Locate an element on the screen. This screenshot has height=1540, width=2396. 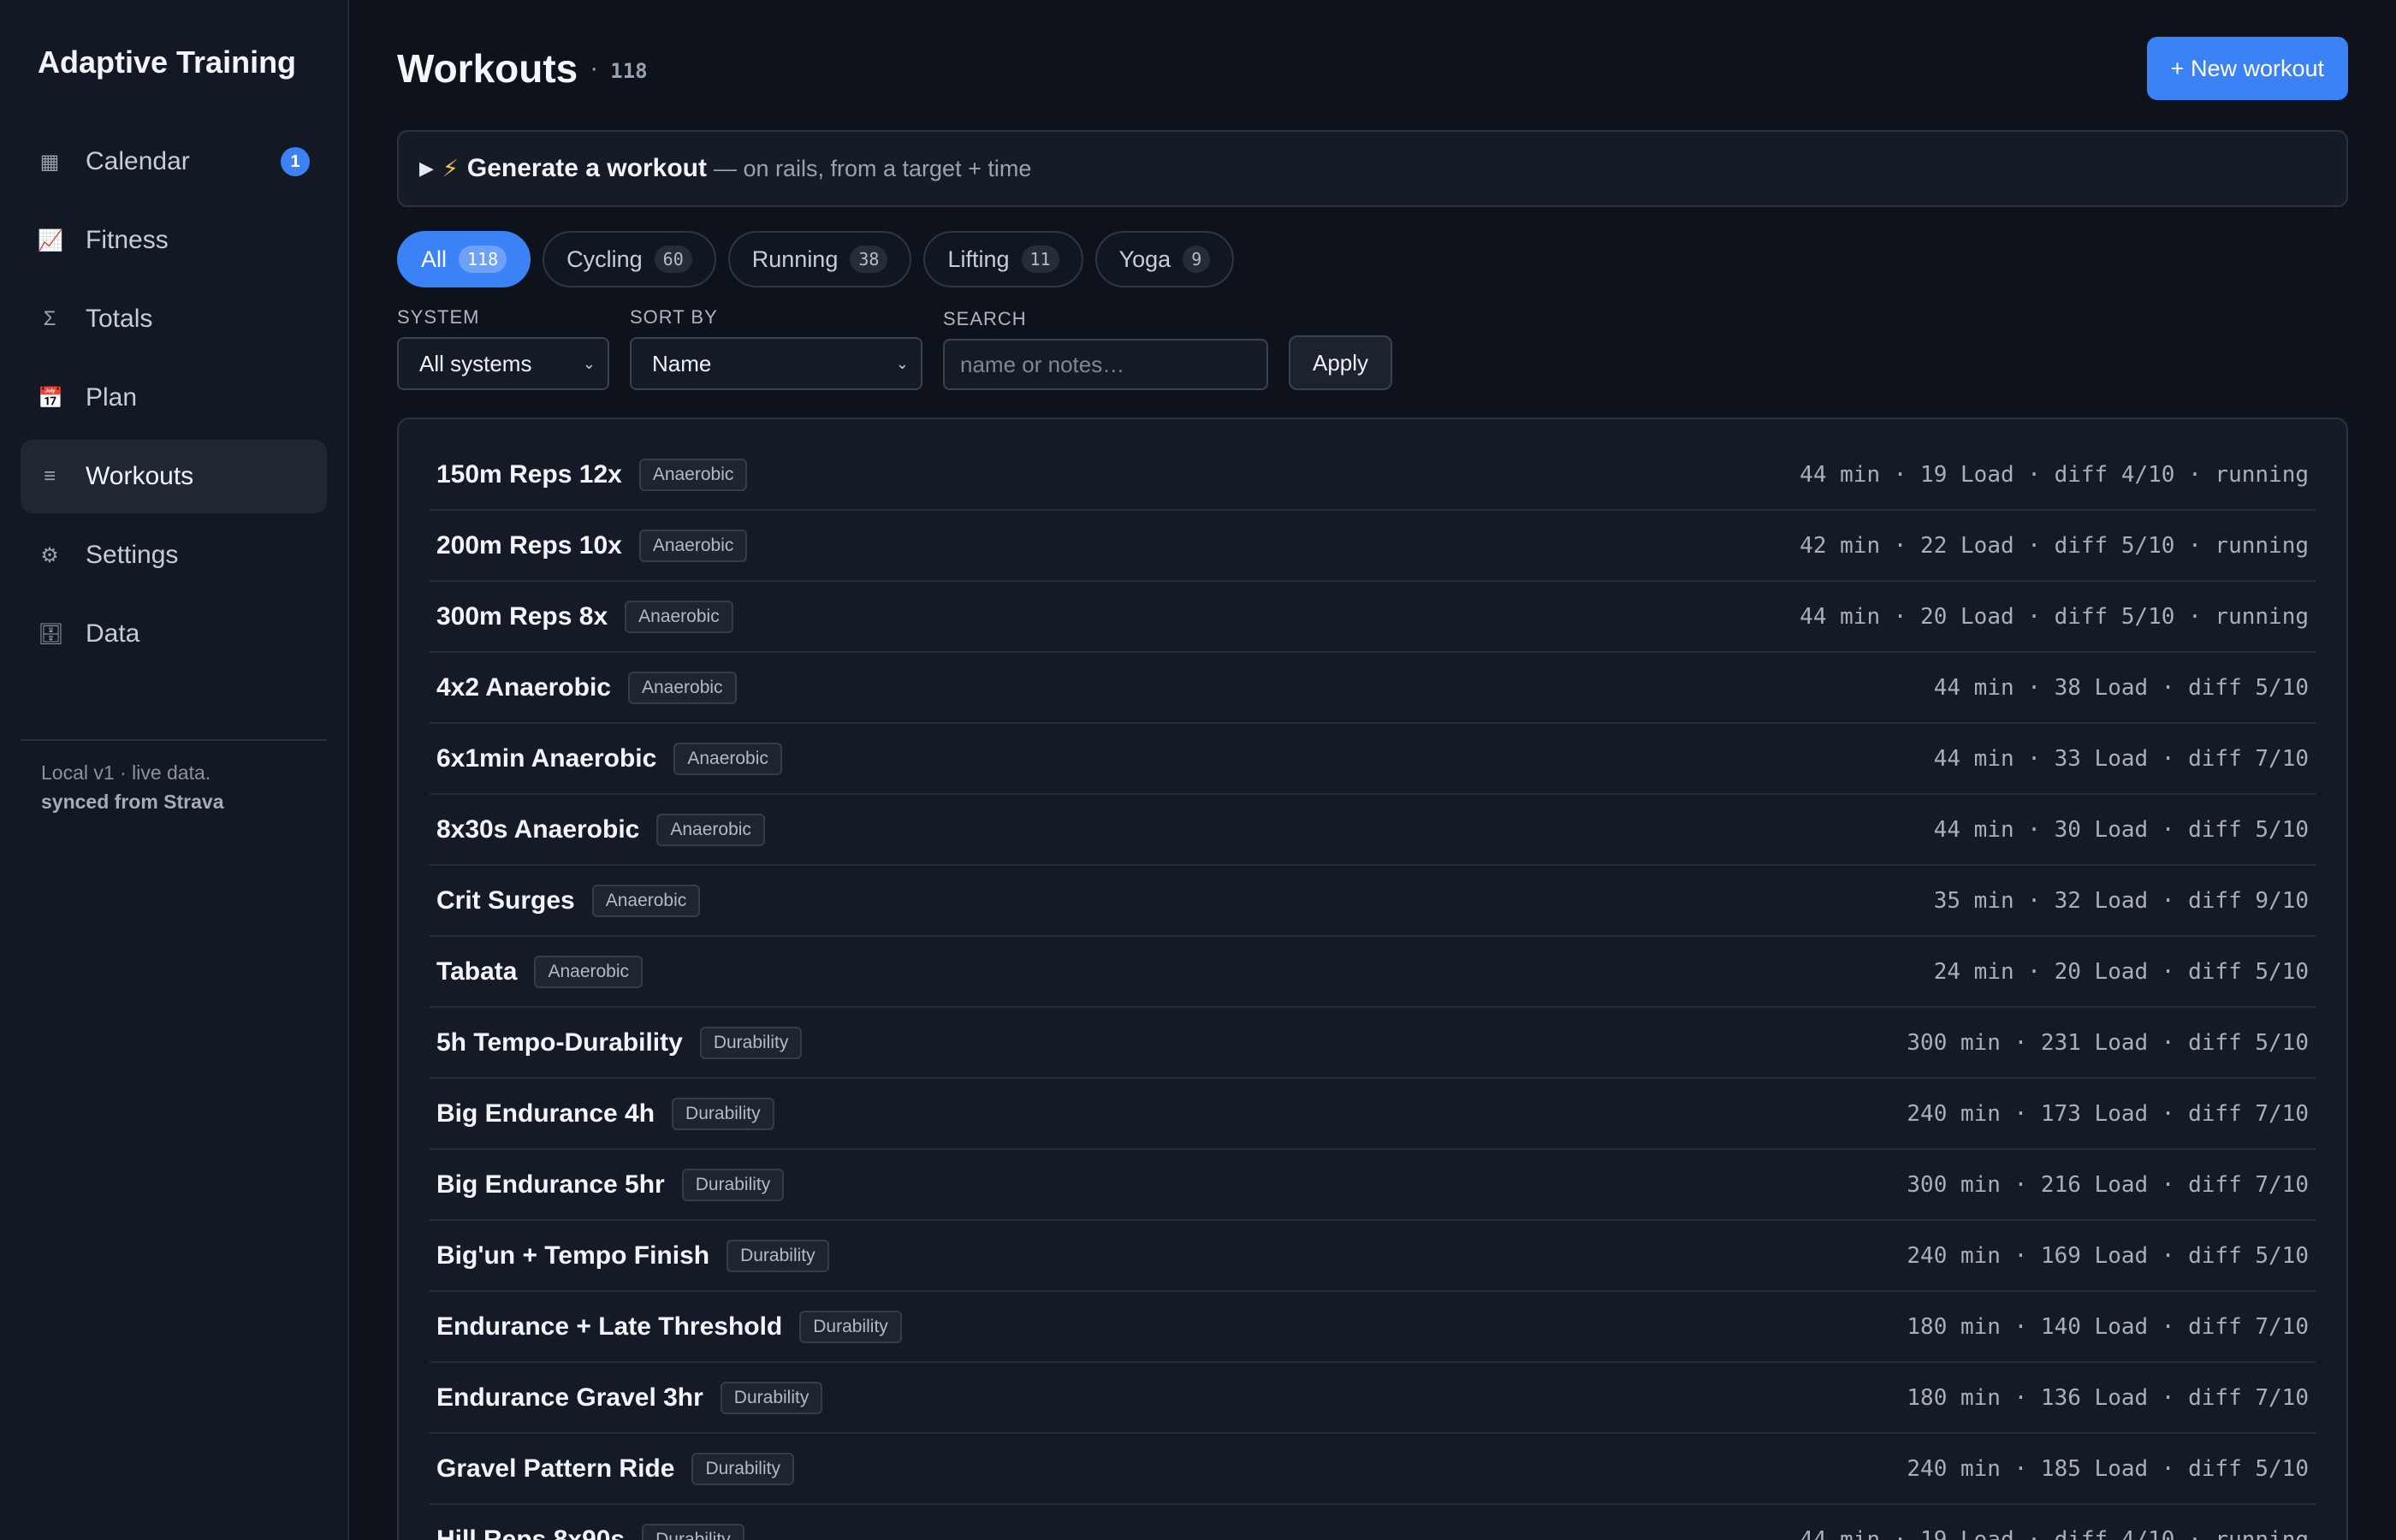
system-label: SYSTEM is located at coordinates (438, 317).